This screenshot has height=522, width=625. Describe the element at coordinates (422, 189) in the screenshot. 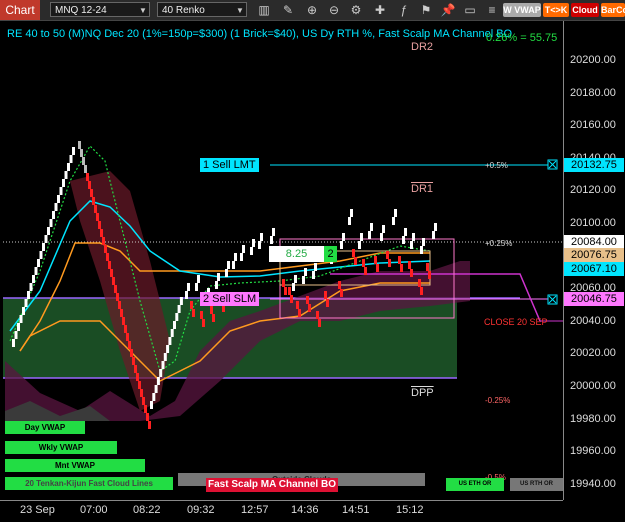

I see `dr1-label: DR1` at that location.